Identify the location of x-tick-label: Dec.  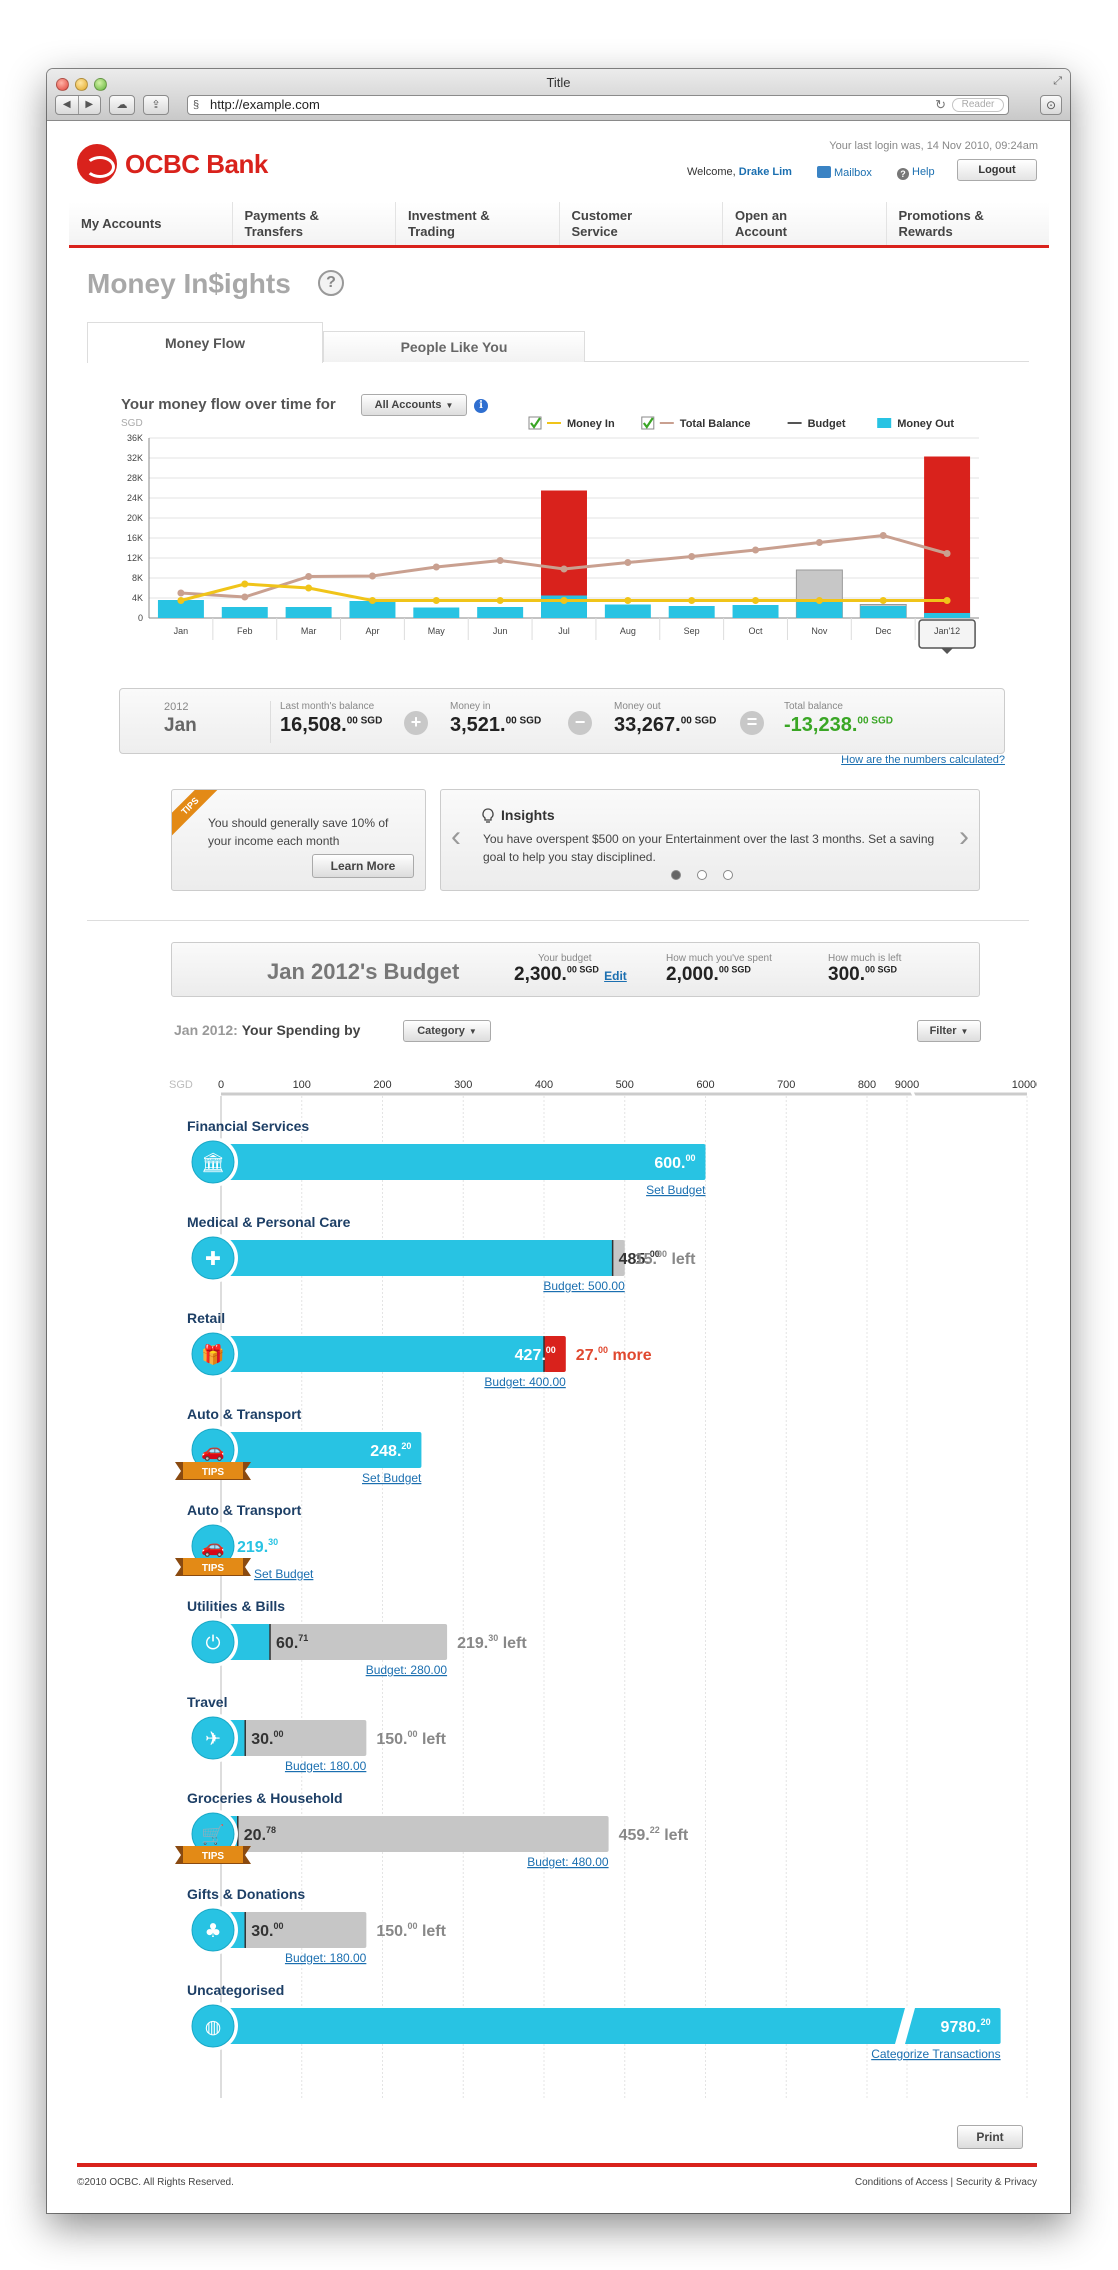
(883, 631).